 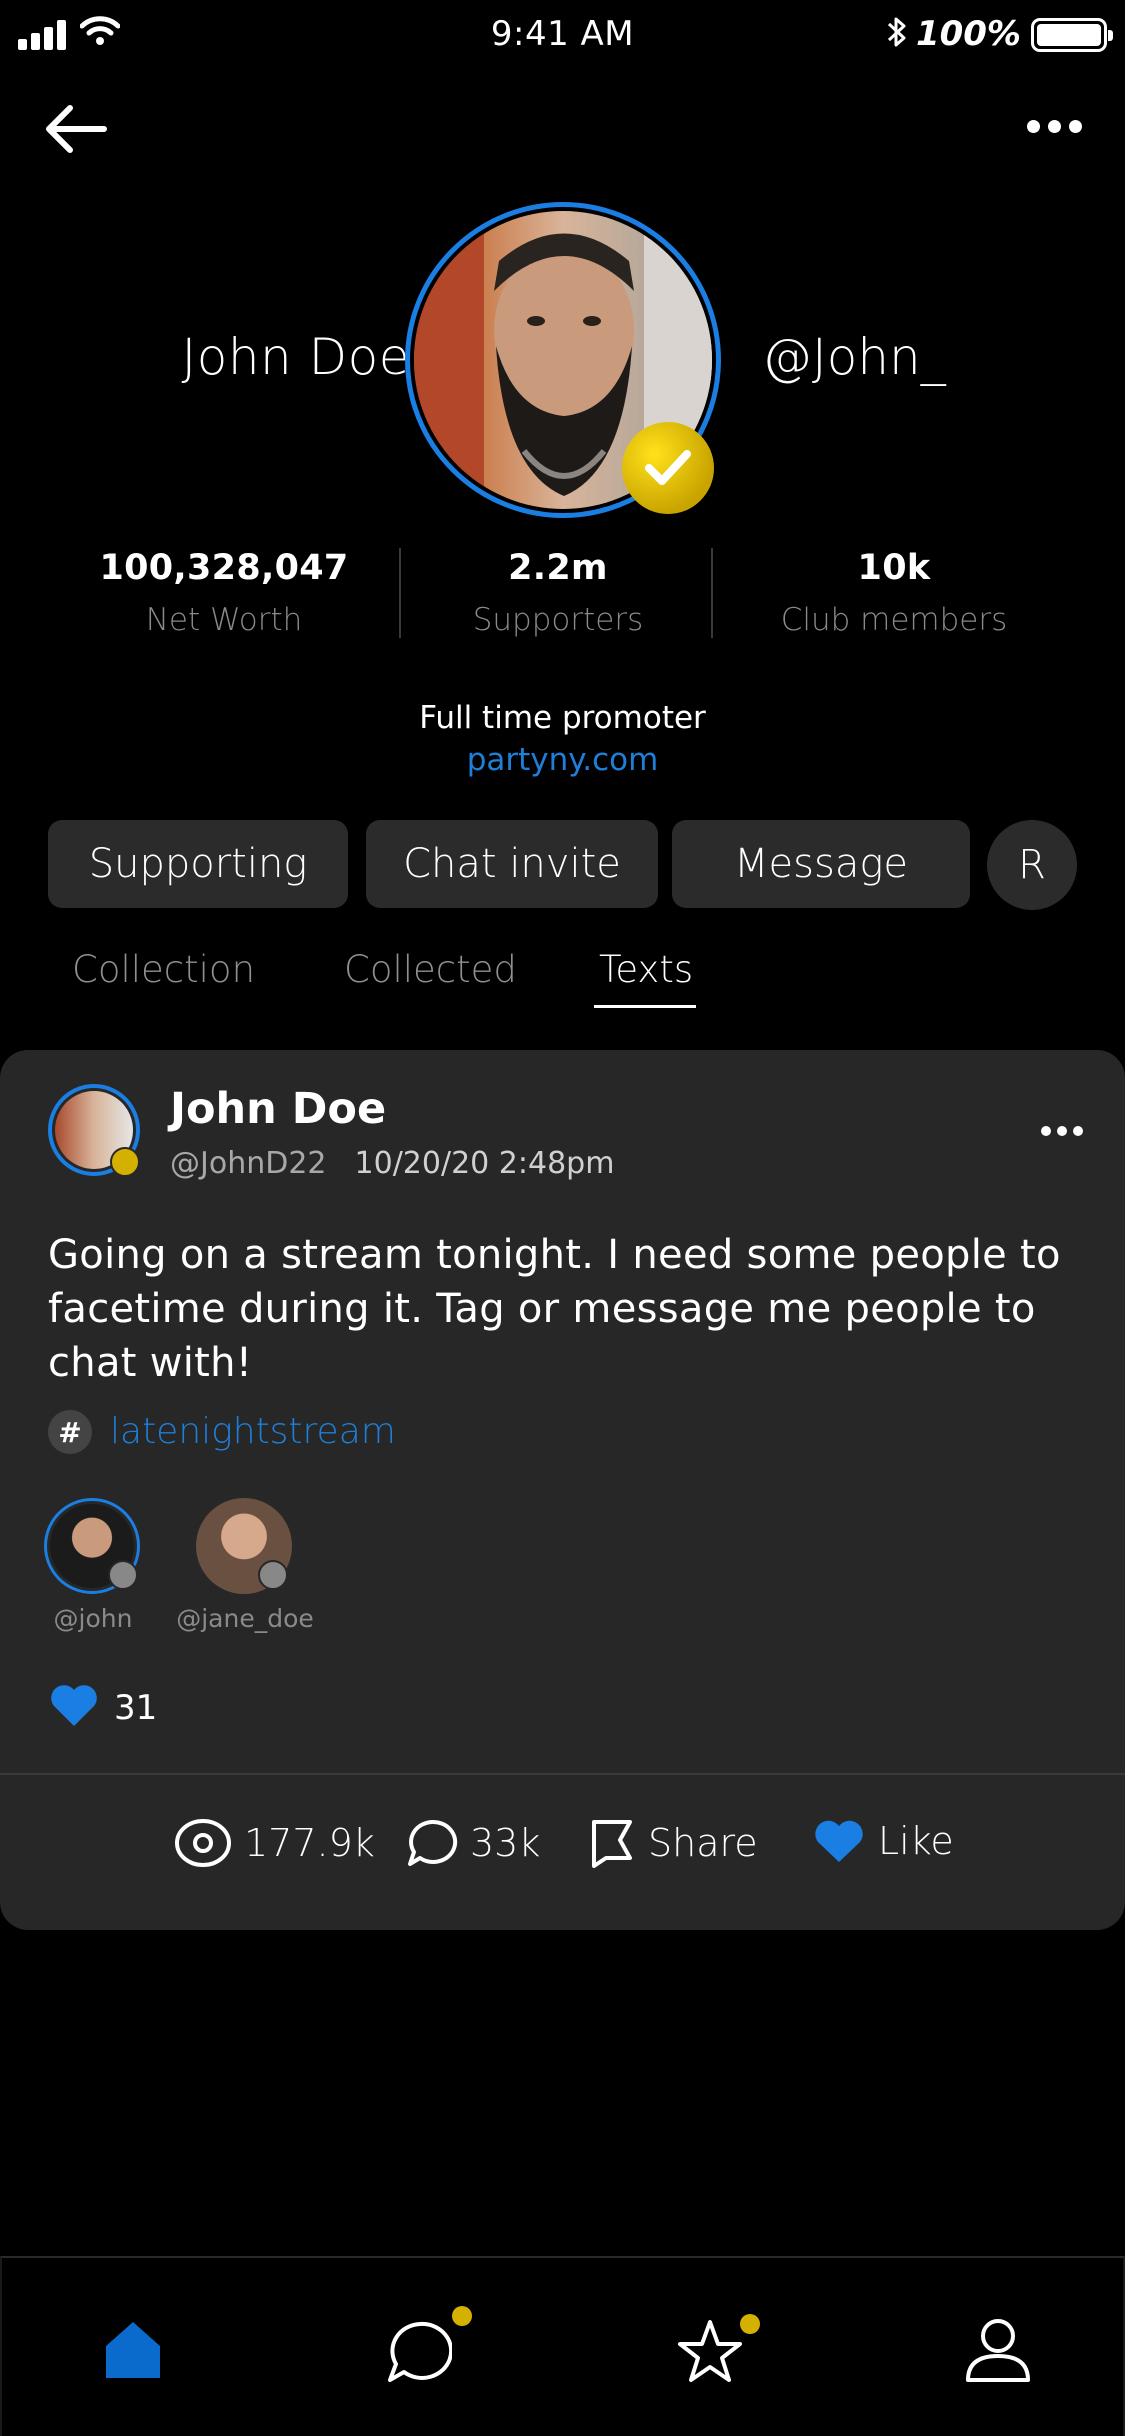 I want to click on tab-collection: Collection, so click(x=163, y=969).